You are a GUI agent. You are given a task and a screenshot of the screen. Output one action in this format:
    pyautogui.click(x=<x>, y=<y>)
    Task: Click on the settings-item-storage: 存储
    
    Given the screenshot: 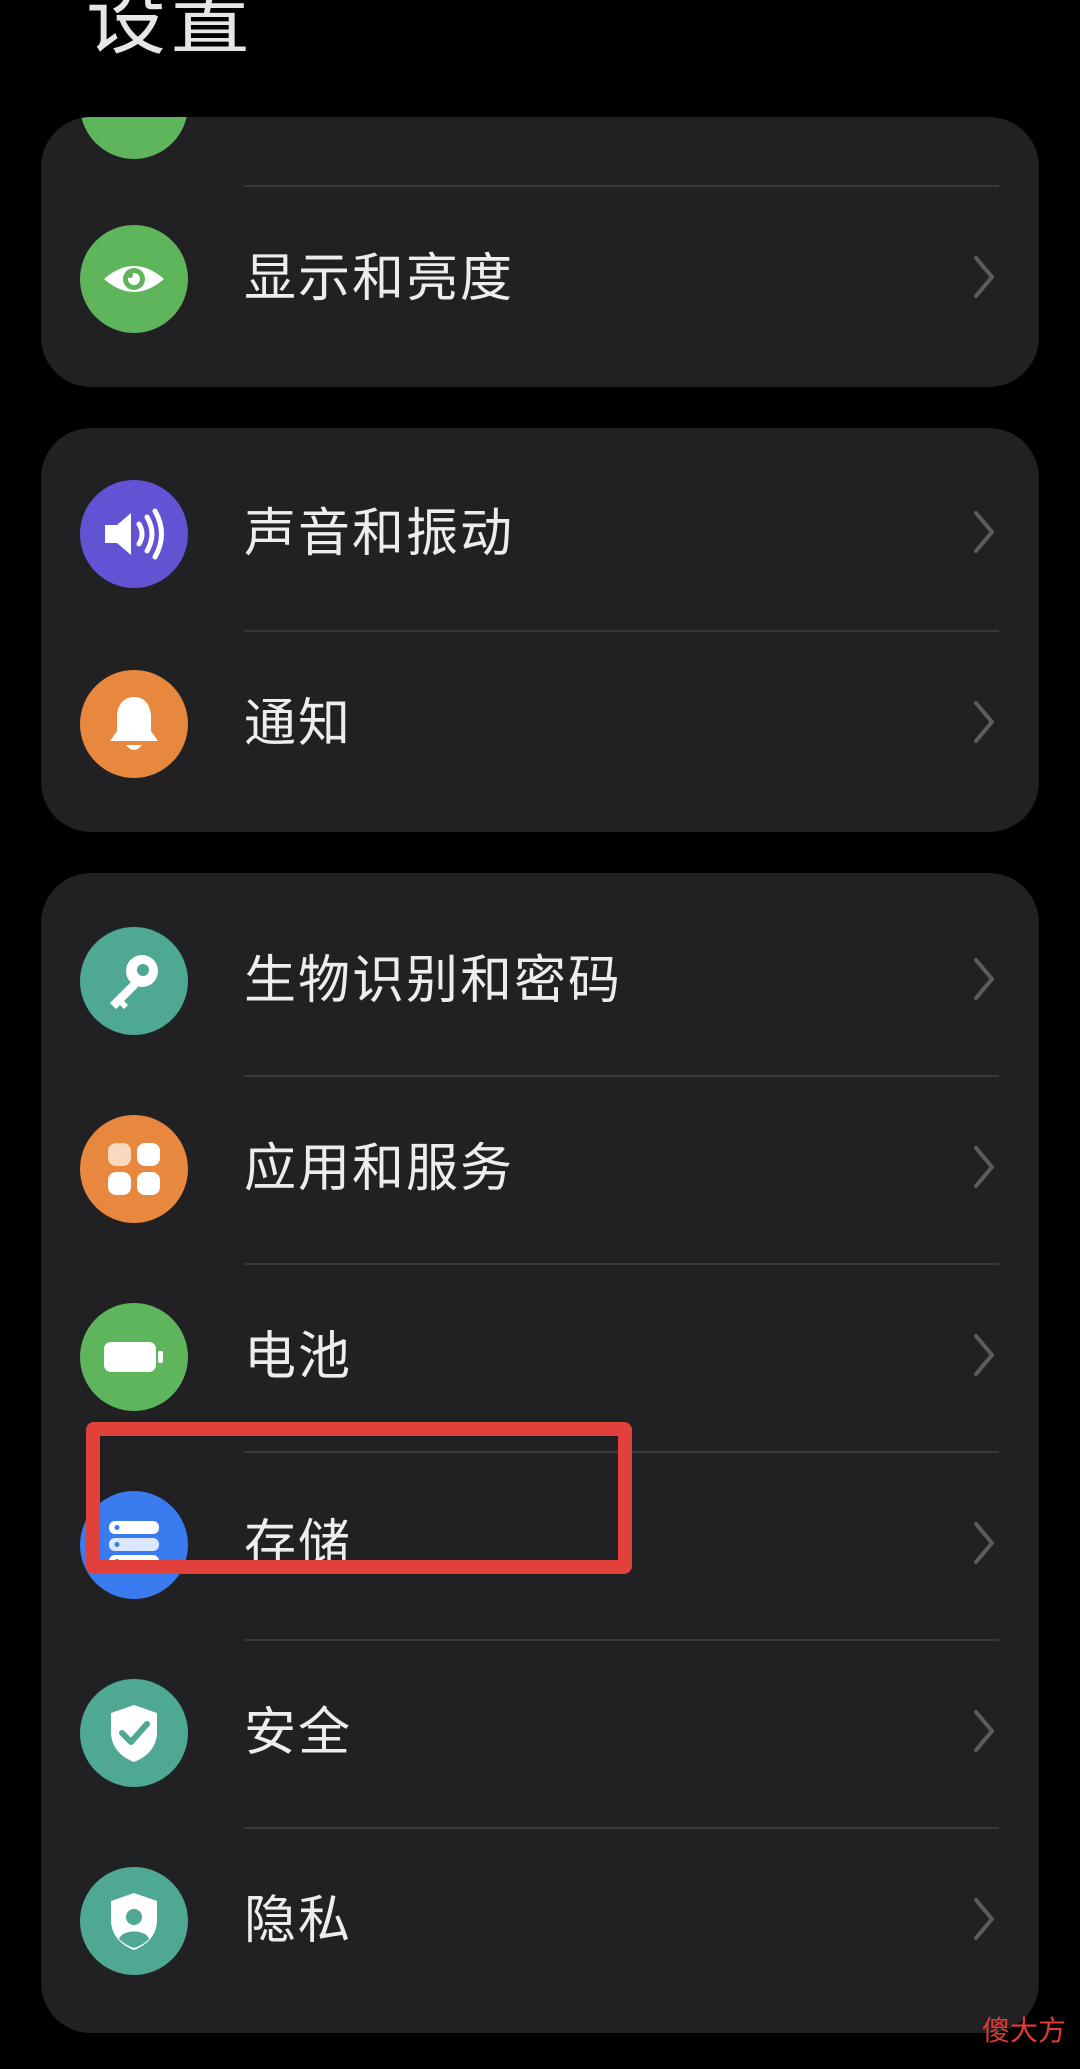 What is the action you would take?
    pyautogui.click(x=540, y=1545)
    